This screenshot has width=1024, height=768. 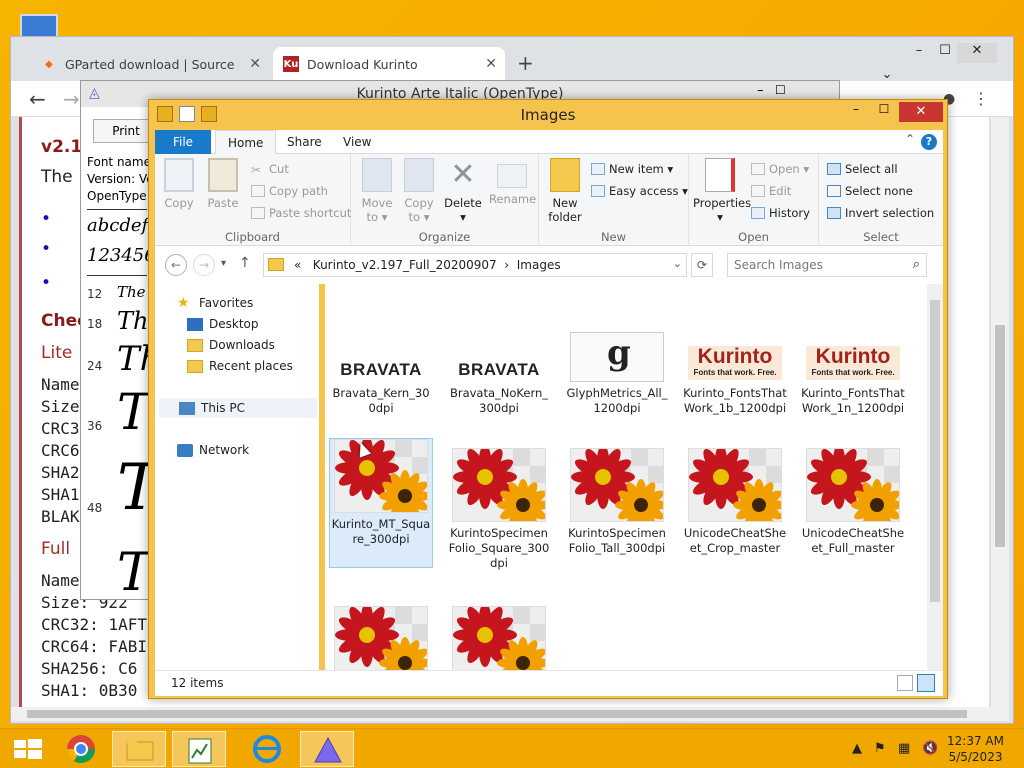 What do you see at coordinates (880, 213) in the screenshot?
I see `invert-selection-button: Invert selection` at bounding box center [880, 213].